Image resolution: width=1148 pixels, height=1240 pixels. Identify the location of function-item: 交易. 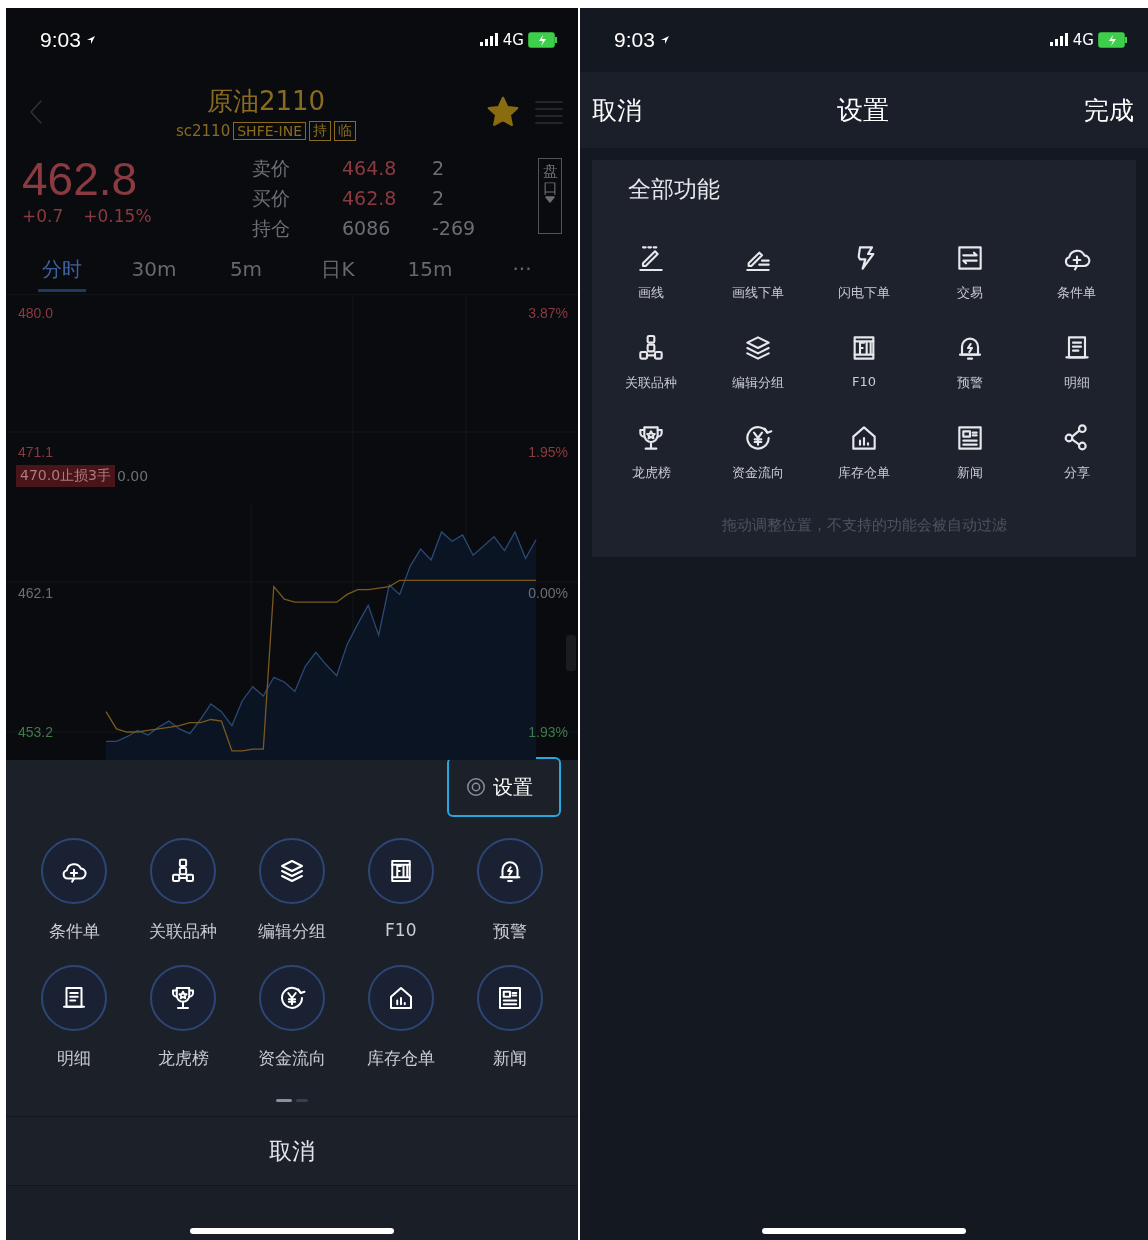
(970, 272).